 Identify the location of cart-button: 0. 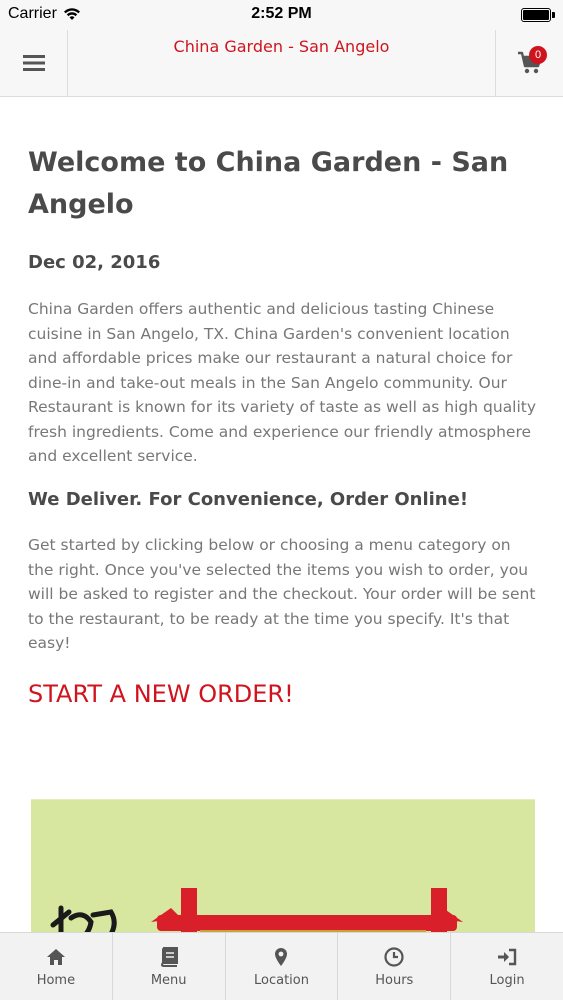
(529, 63).